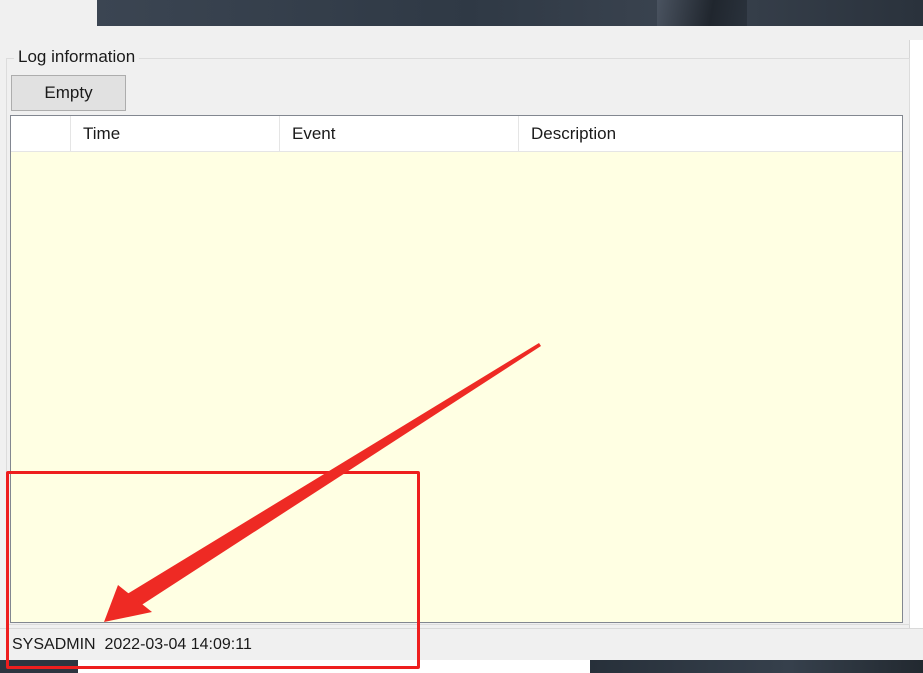  What do you see at coordinates (916, 335) in the screenshot?
I see `right-side-panel` at bounding box center [916, 335].